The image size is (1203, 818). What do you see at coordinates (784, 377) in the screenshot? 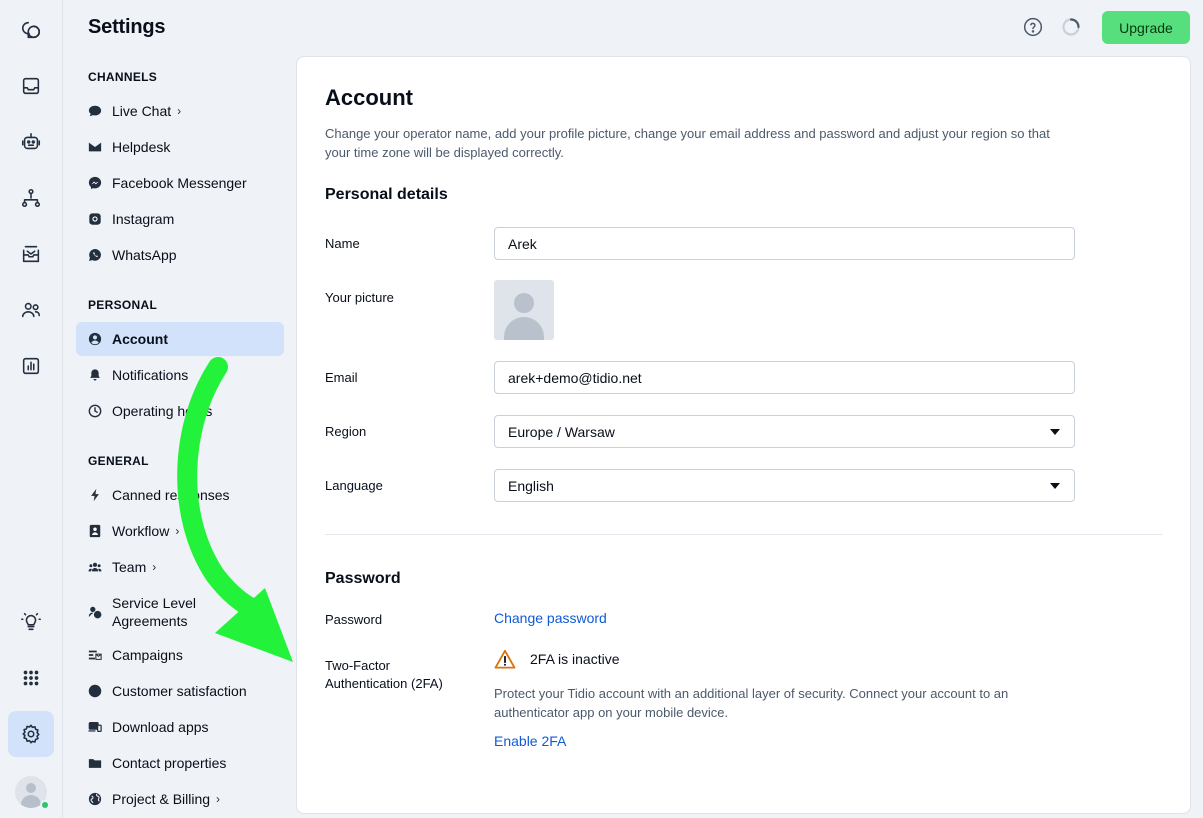
I see `email-input: arek+demo@tidio.net` at bounding box center [784, 377].